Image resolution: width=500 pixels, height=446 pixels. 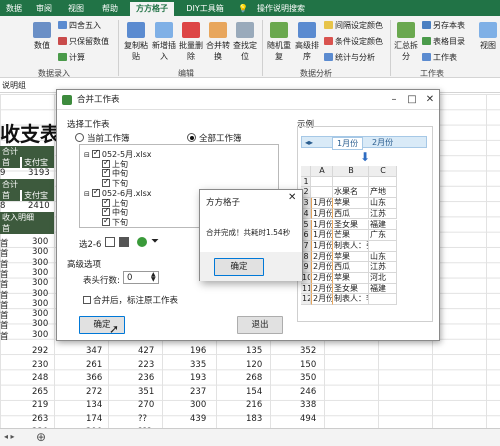 I want to click on copy-paste-button: 复制粘贴, so click(x=136, y=42).